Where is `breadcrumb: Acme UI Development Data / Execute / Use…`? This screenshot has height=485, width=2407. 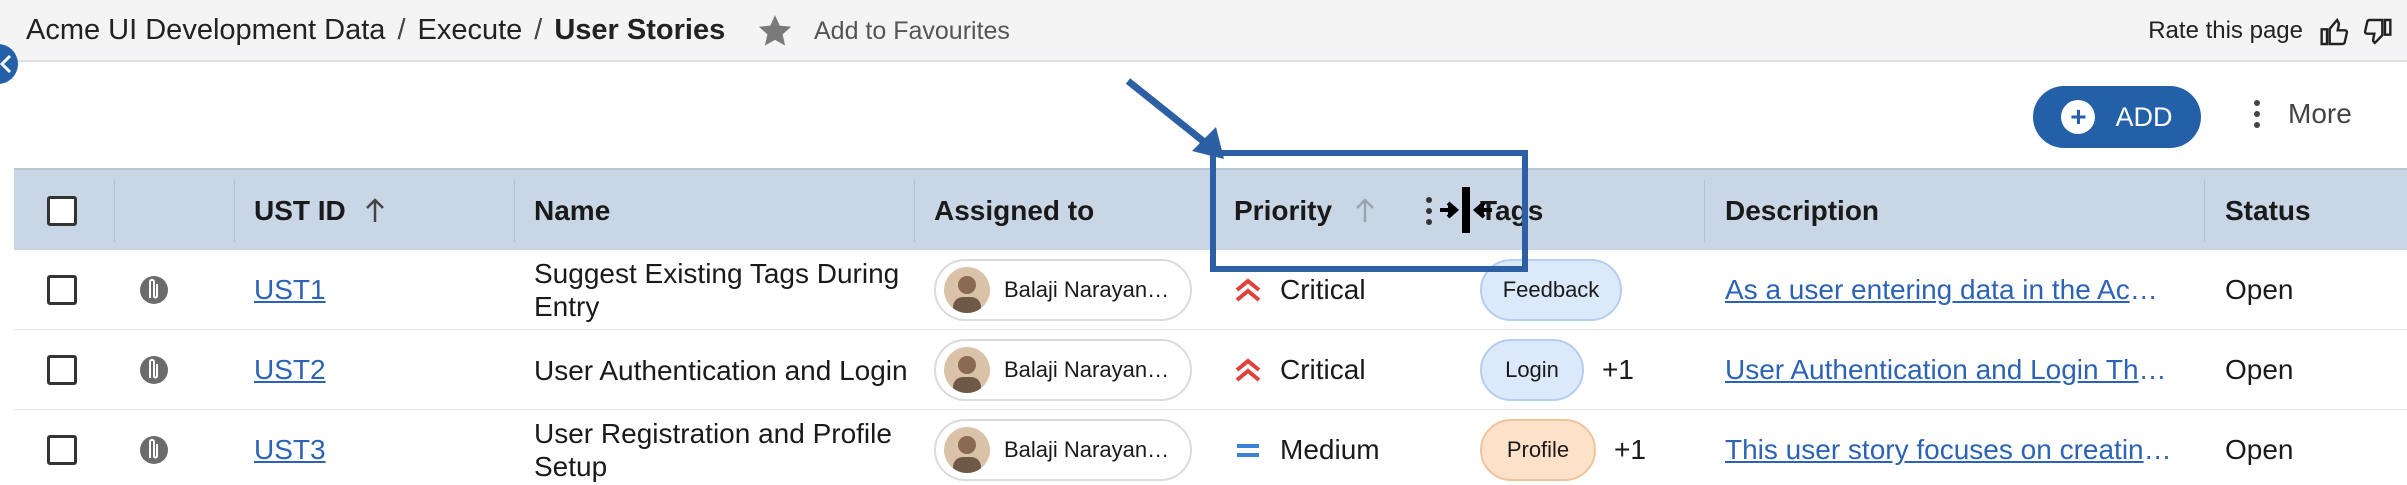 breadcrumb: Acme UI Development Data / Execute / Use… is located at coordinates (375, 30).